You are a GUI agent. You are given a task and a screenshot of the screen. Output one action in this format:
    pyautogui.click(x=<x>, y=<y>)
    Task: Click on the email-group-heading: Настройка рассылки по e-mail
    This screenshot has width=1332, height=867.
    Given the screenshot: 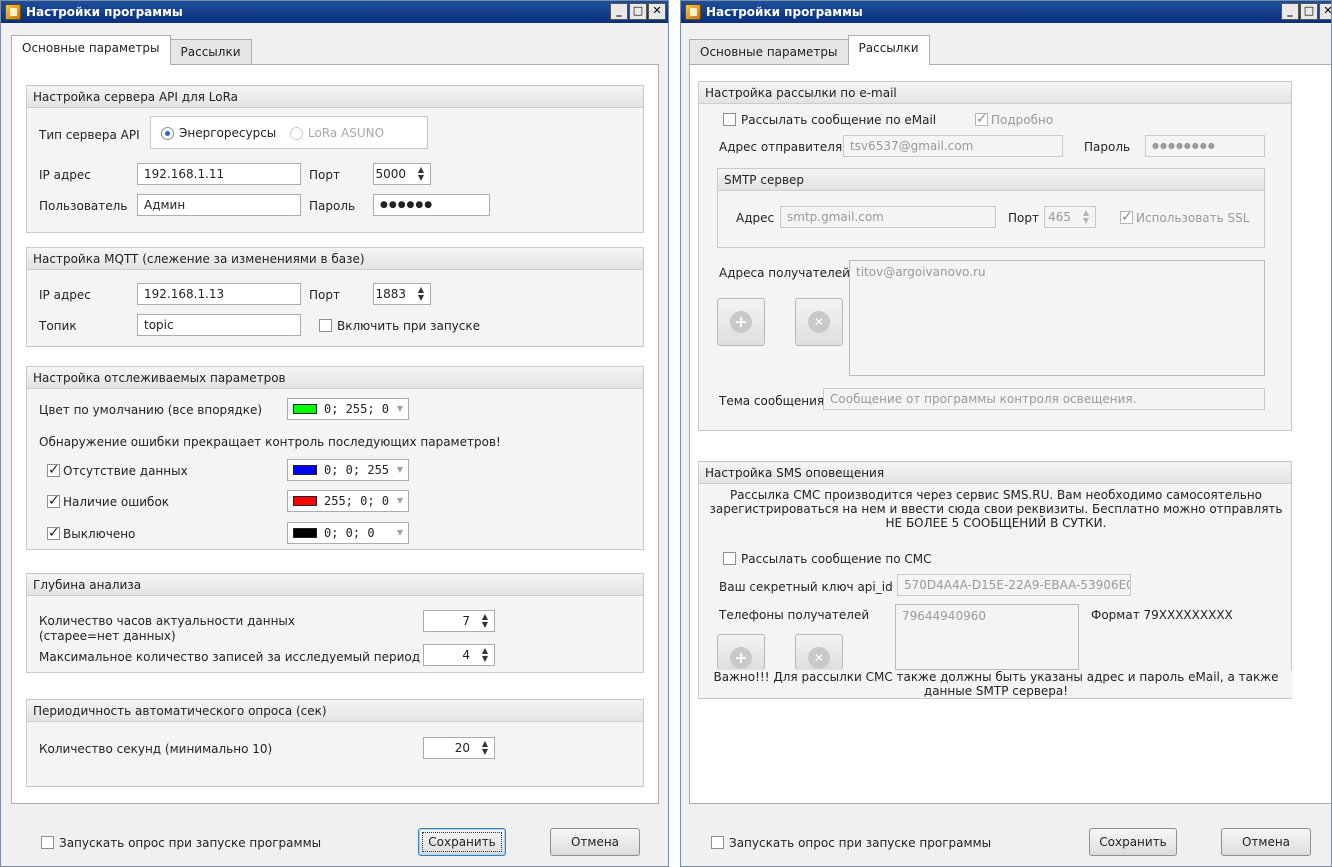 What is the action you would take?
    pyautogui.click(x=995, y=93)
    